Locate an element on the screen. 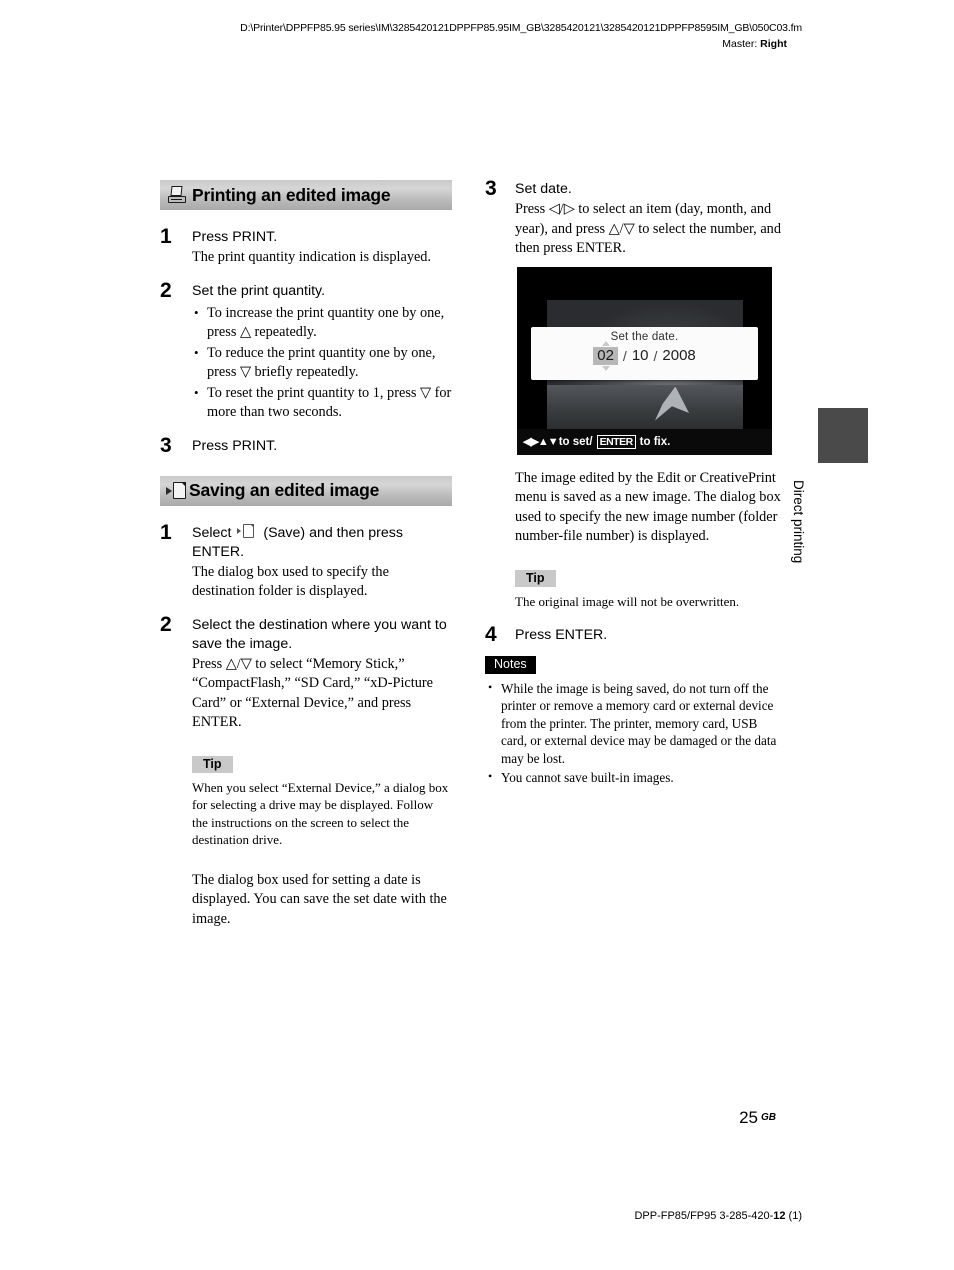  master-value: Right is located at coordinates (773, 44).